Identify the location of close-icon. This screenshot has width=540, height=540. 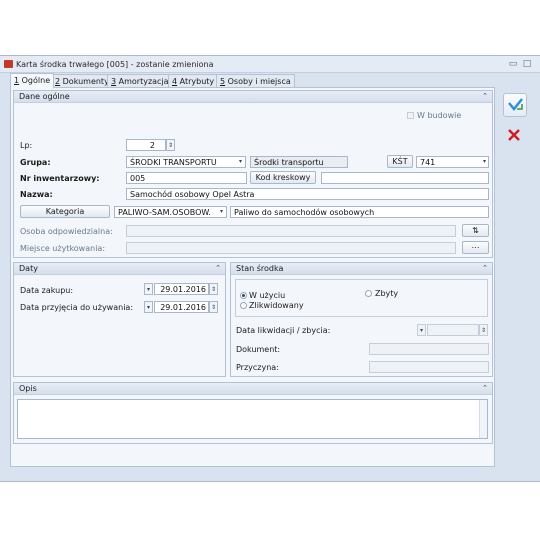
(514, 135).